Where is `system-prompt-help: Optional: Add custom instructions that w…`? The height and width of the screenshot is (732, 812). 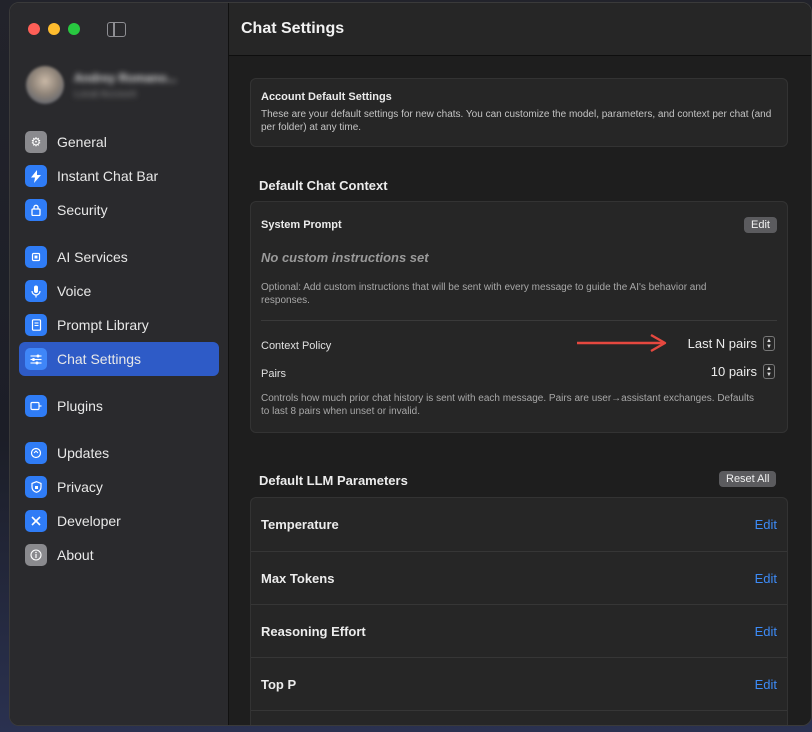
system-prompt-help: Optional: Add custom instructions that w… is located at coordinates (484, 294).